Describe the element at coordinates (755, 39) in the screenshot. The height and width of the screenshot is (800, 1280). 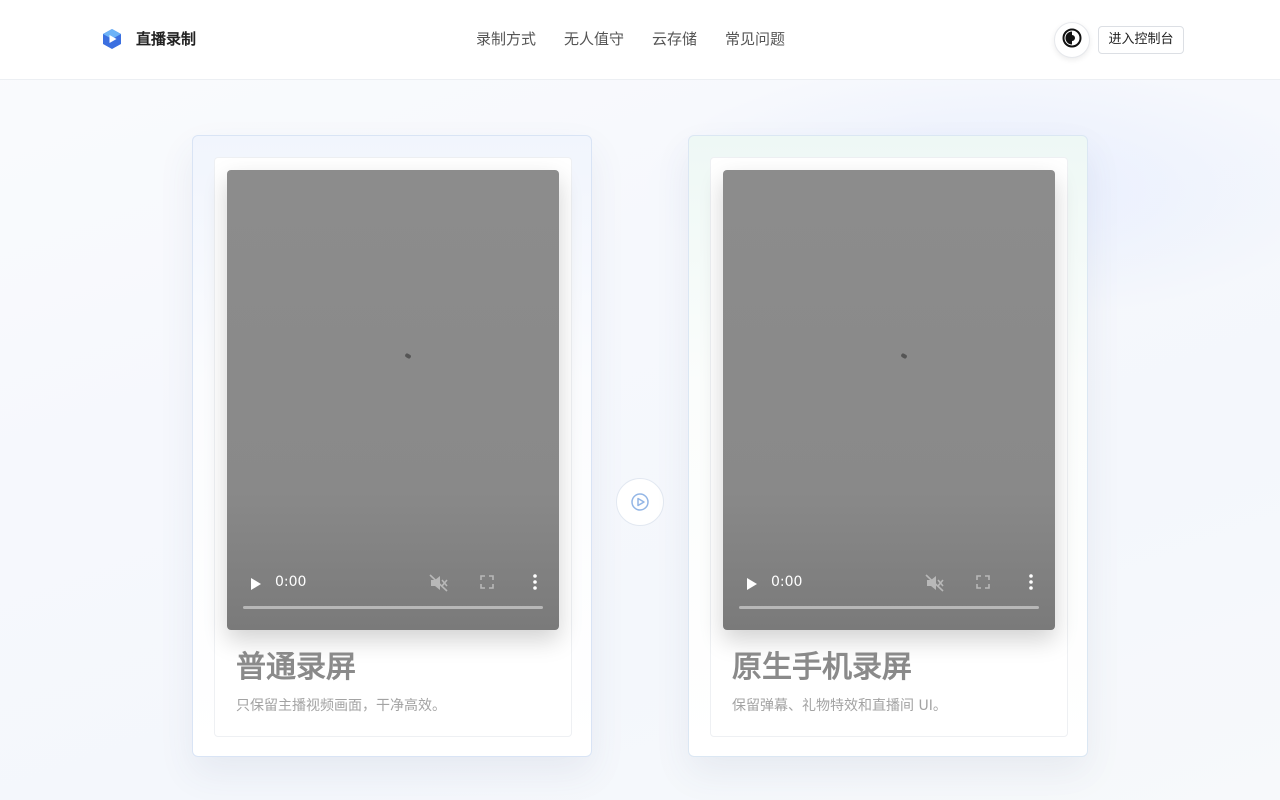
I see `nav-item-faq: 常见问题` at that location.